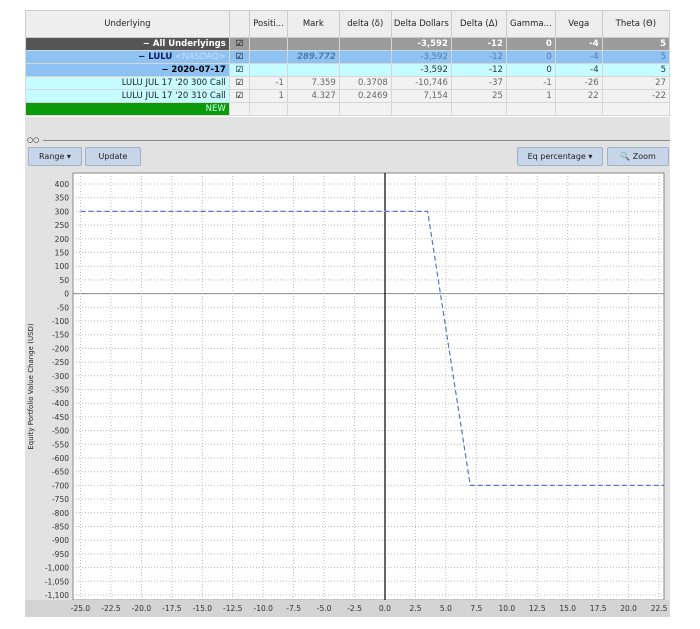  I want to click on y-tick-label: -900, so click(60, 540).